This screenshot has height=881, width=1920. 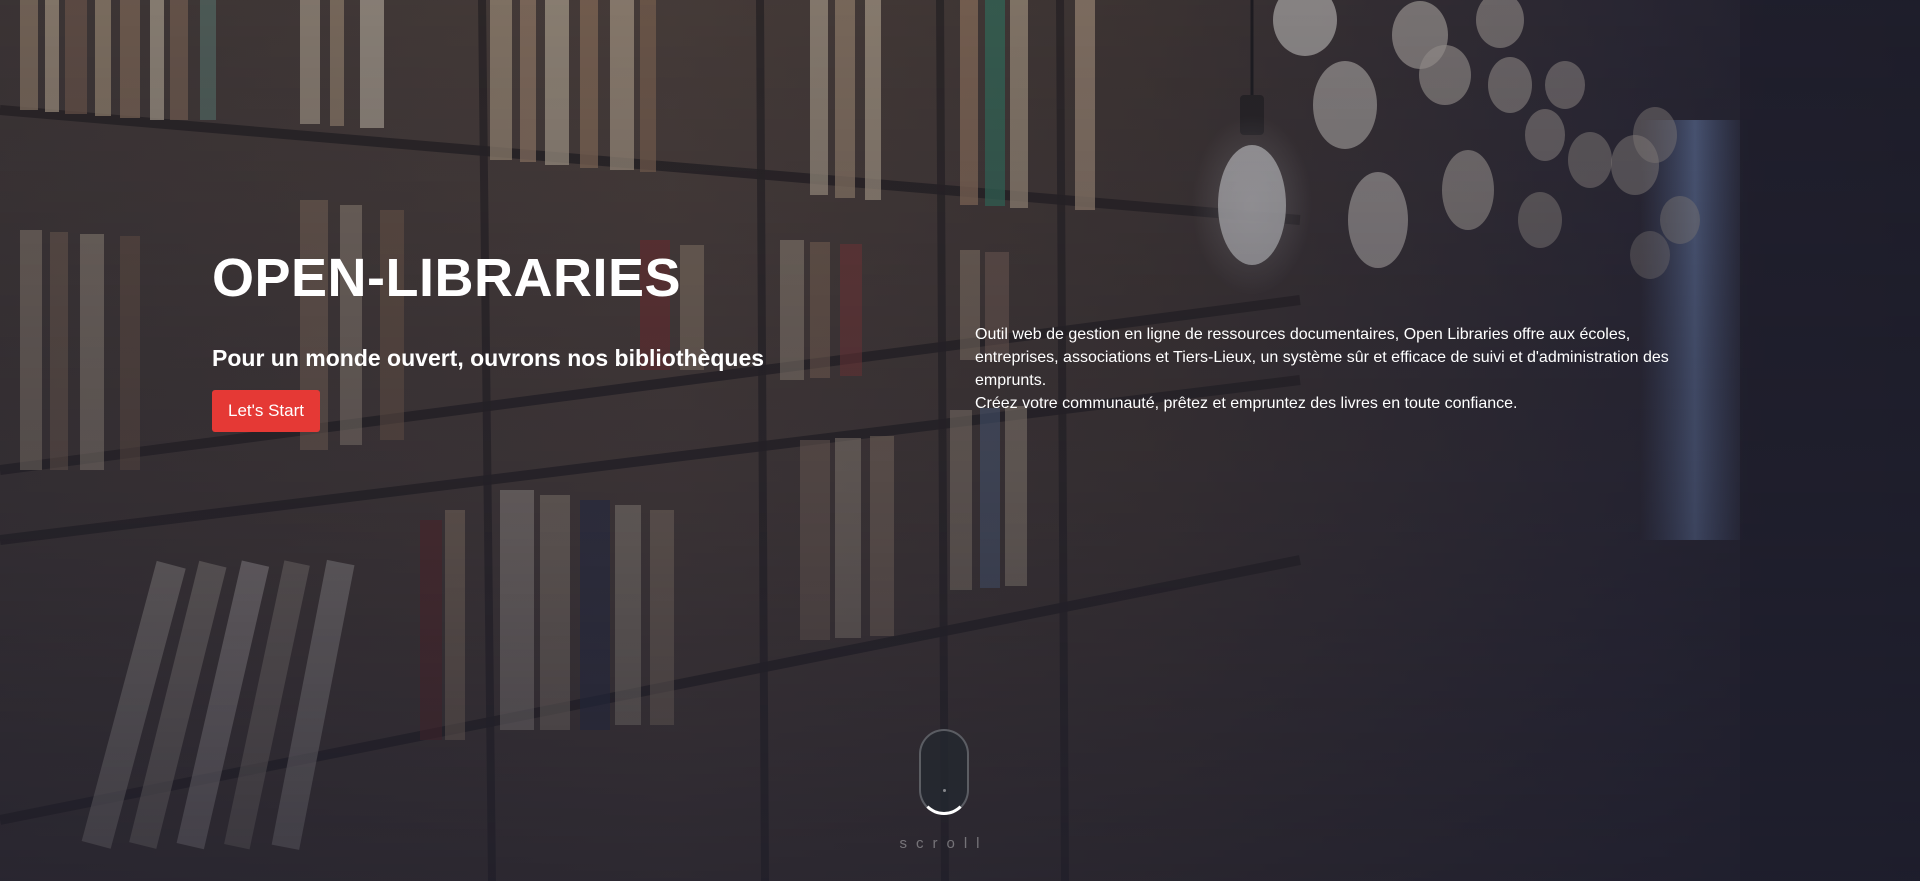 I want to click on lets-start-button: Let's Start, so click(x=266, y=411).